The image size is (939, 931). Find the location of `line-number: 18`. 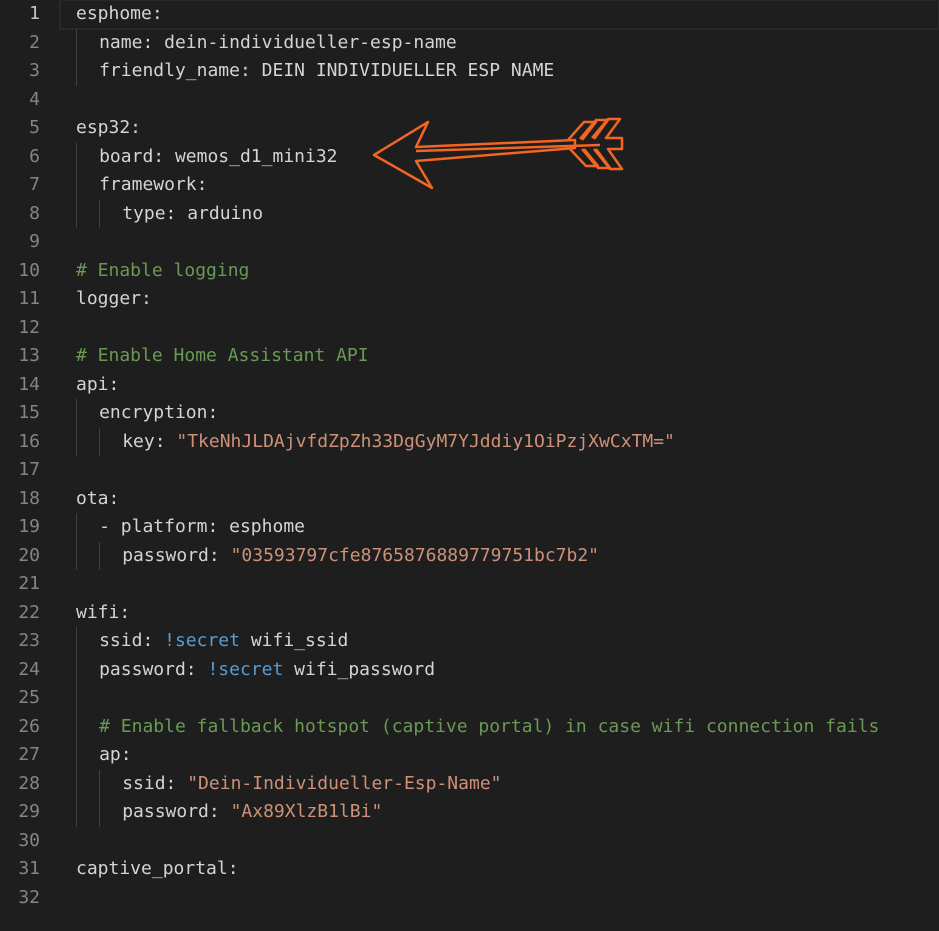

line-number: 18 is located at coordinates (29, 498).